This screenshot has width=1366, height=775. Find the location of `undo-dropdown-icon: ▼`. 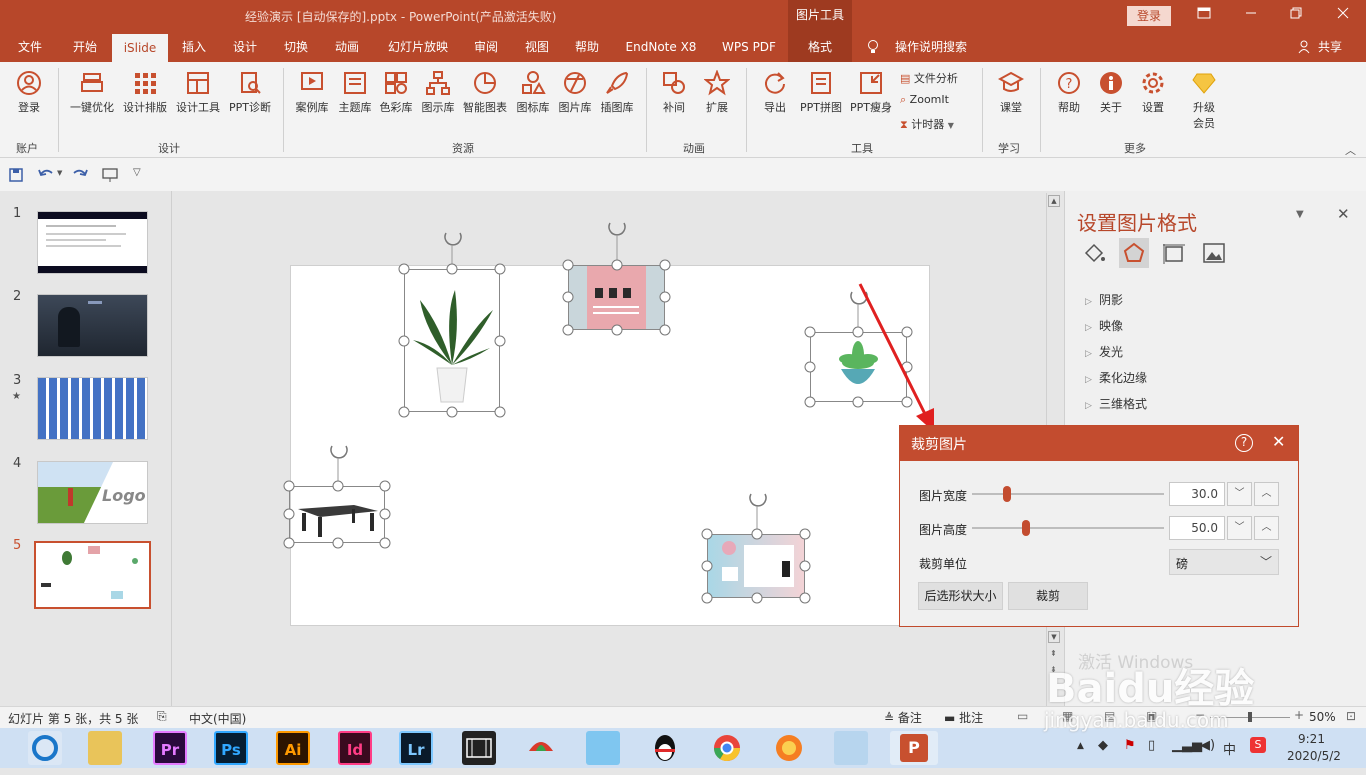

undo-dropdown-icon: ▼ is located at coordinates (59, 173).